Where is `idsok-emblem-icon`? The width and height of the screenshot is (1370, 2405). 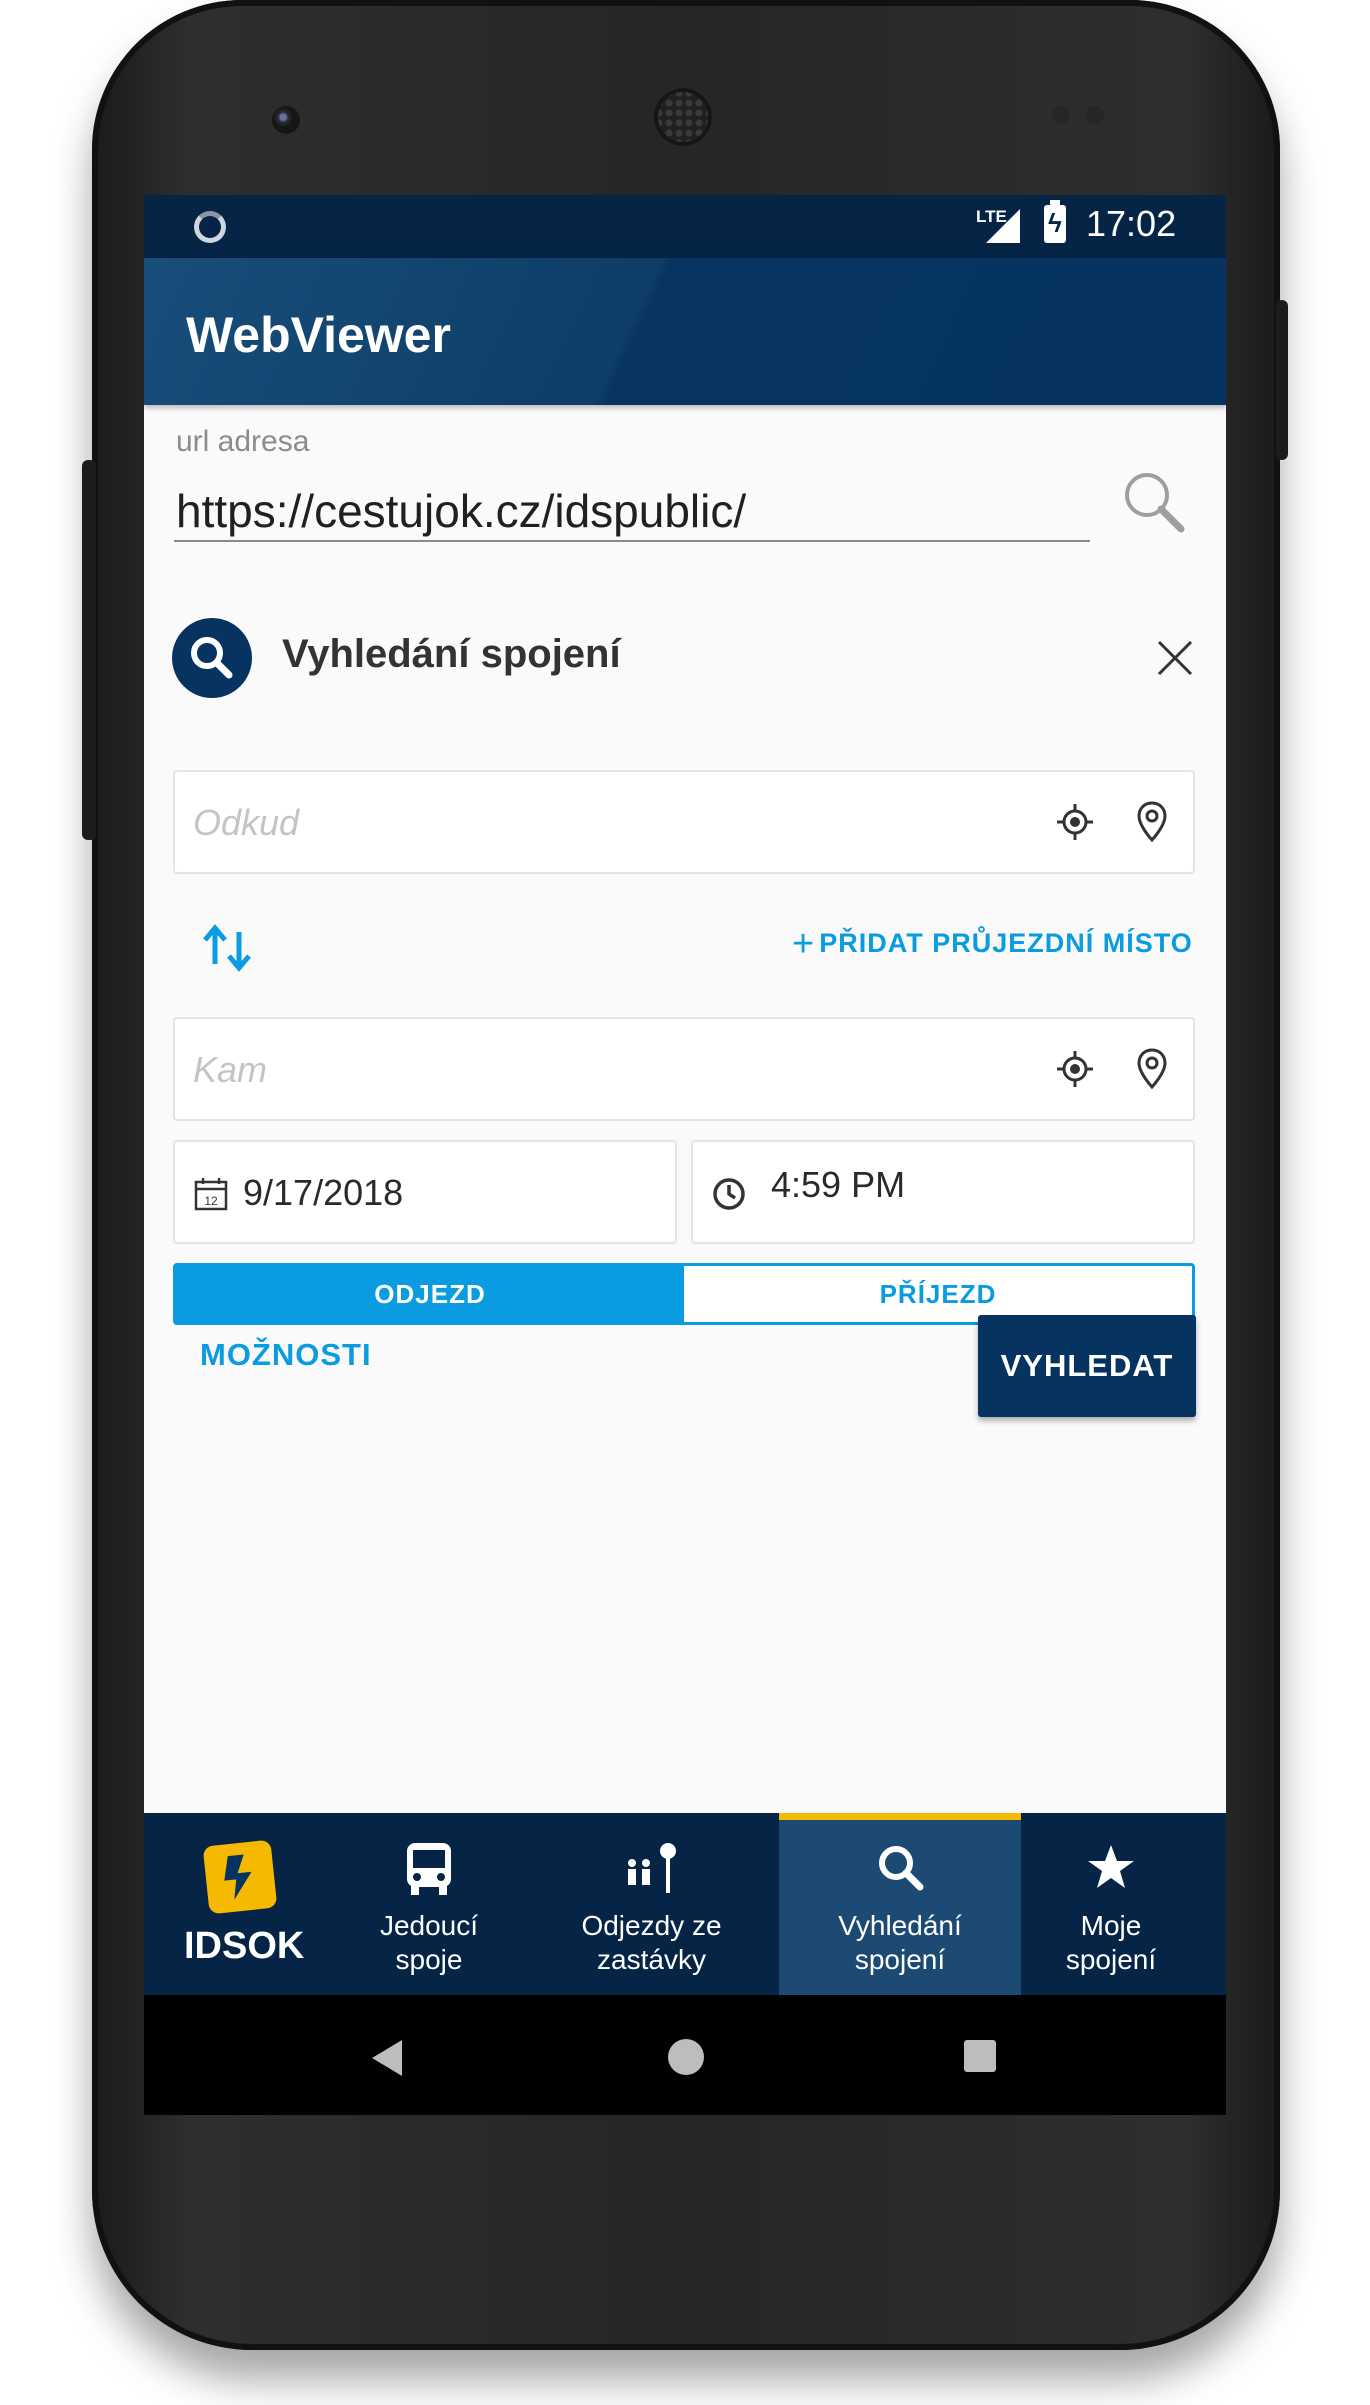
idsok-emblem-icon is located at coordinates (240, 1877).